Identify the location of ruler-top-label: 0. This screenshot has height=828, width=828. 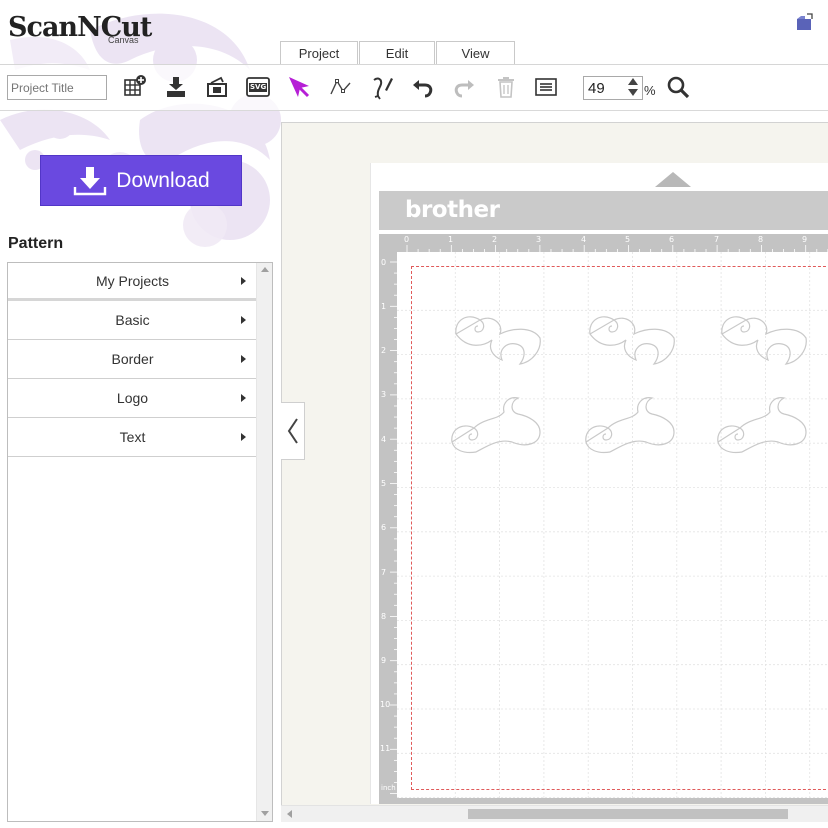
(407, 239).